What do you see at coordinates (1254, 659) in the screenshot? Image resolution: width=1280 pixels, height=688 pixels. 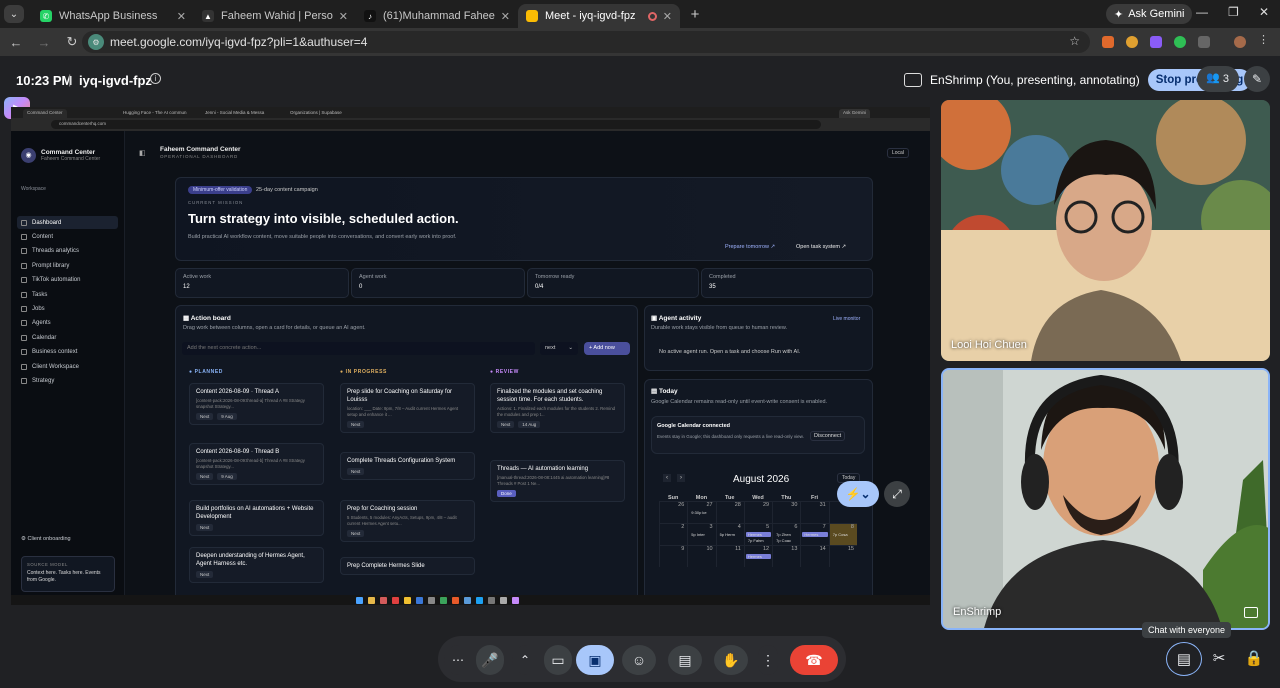 I see `host-controls-icon: 🔒` at bounding box center [1254, 659].